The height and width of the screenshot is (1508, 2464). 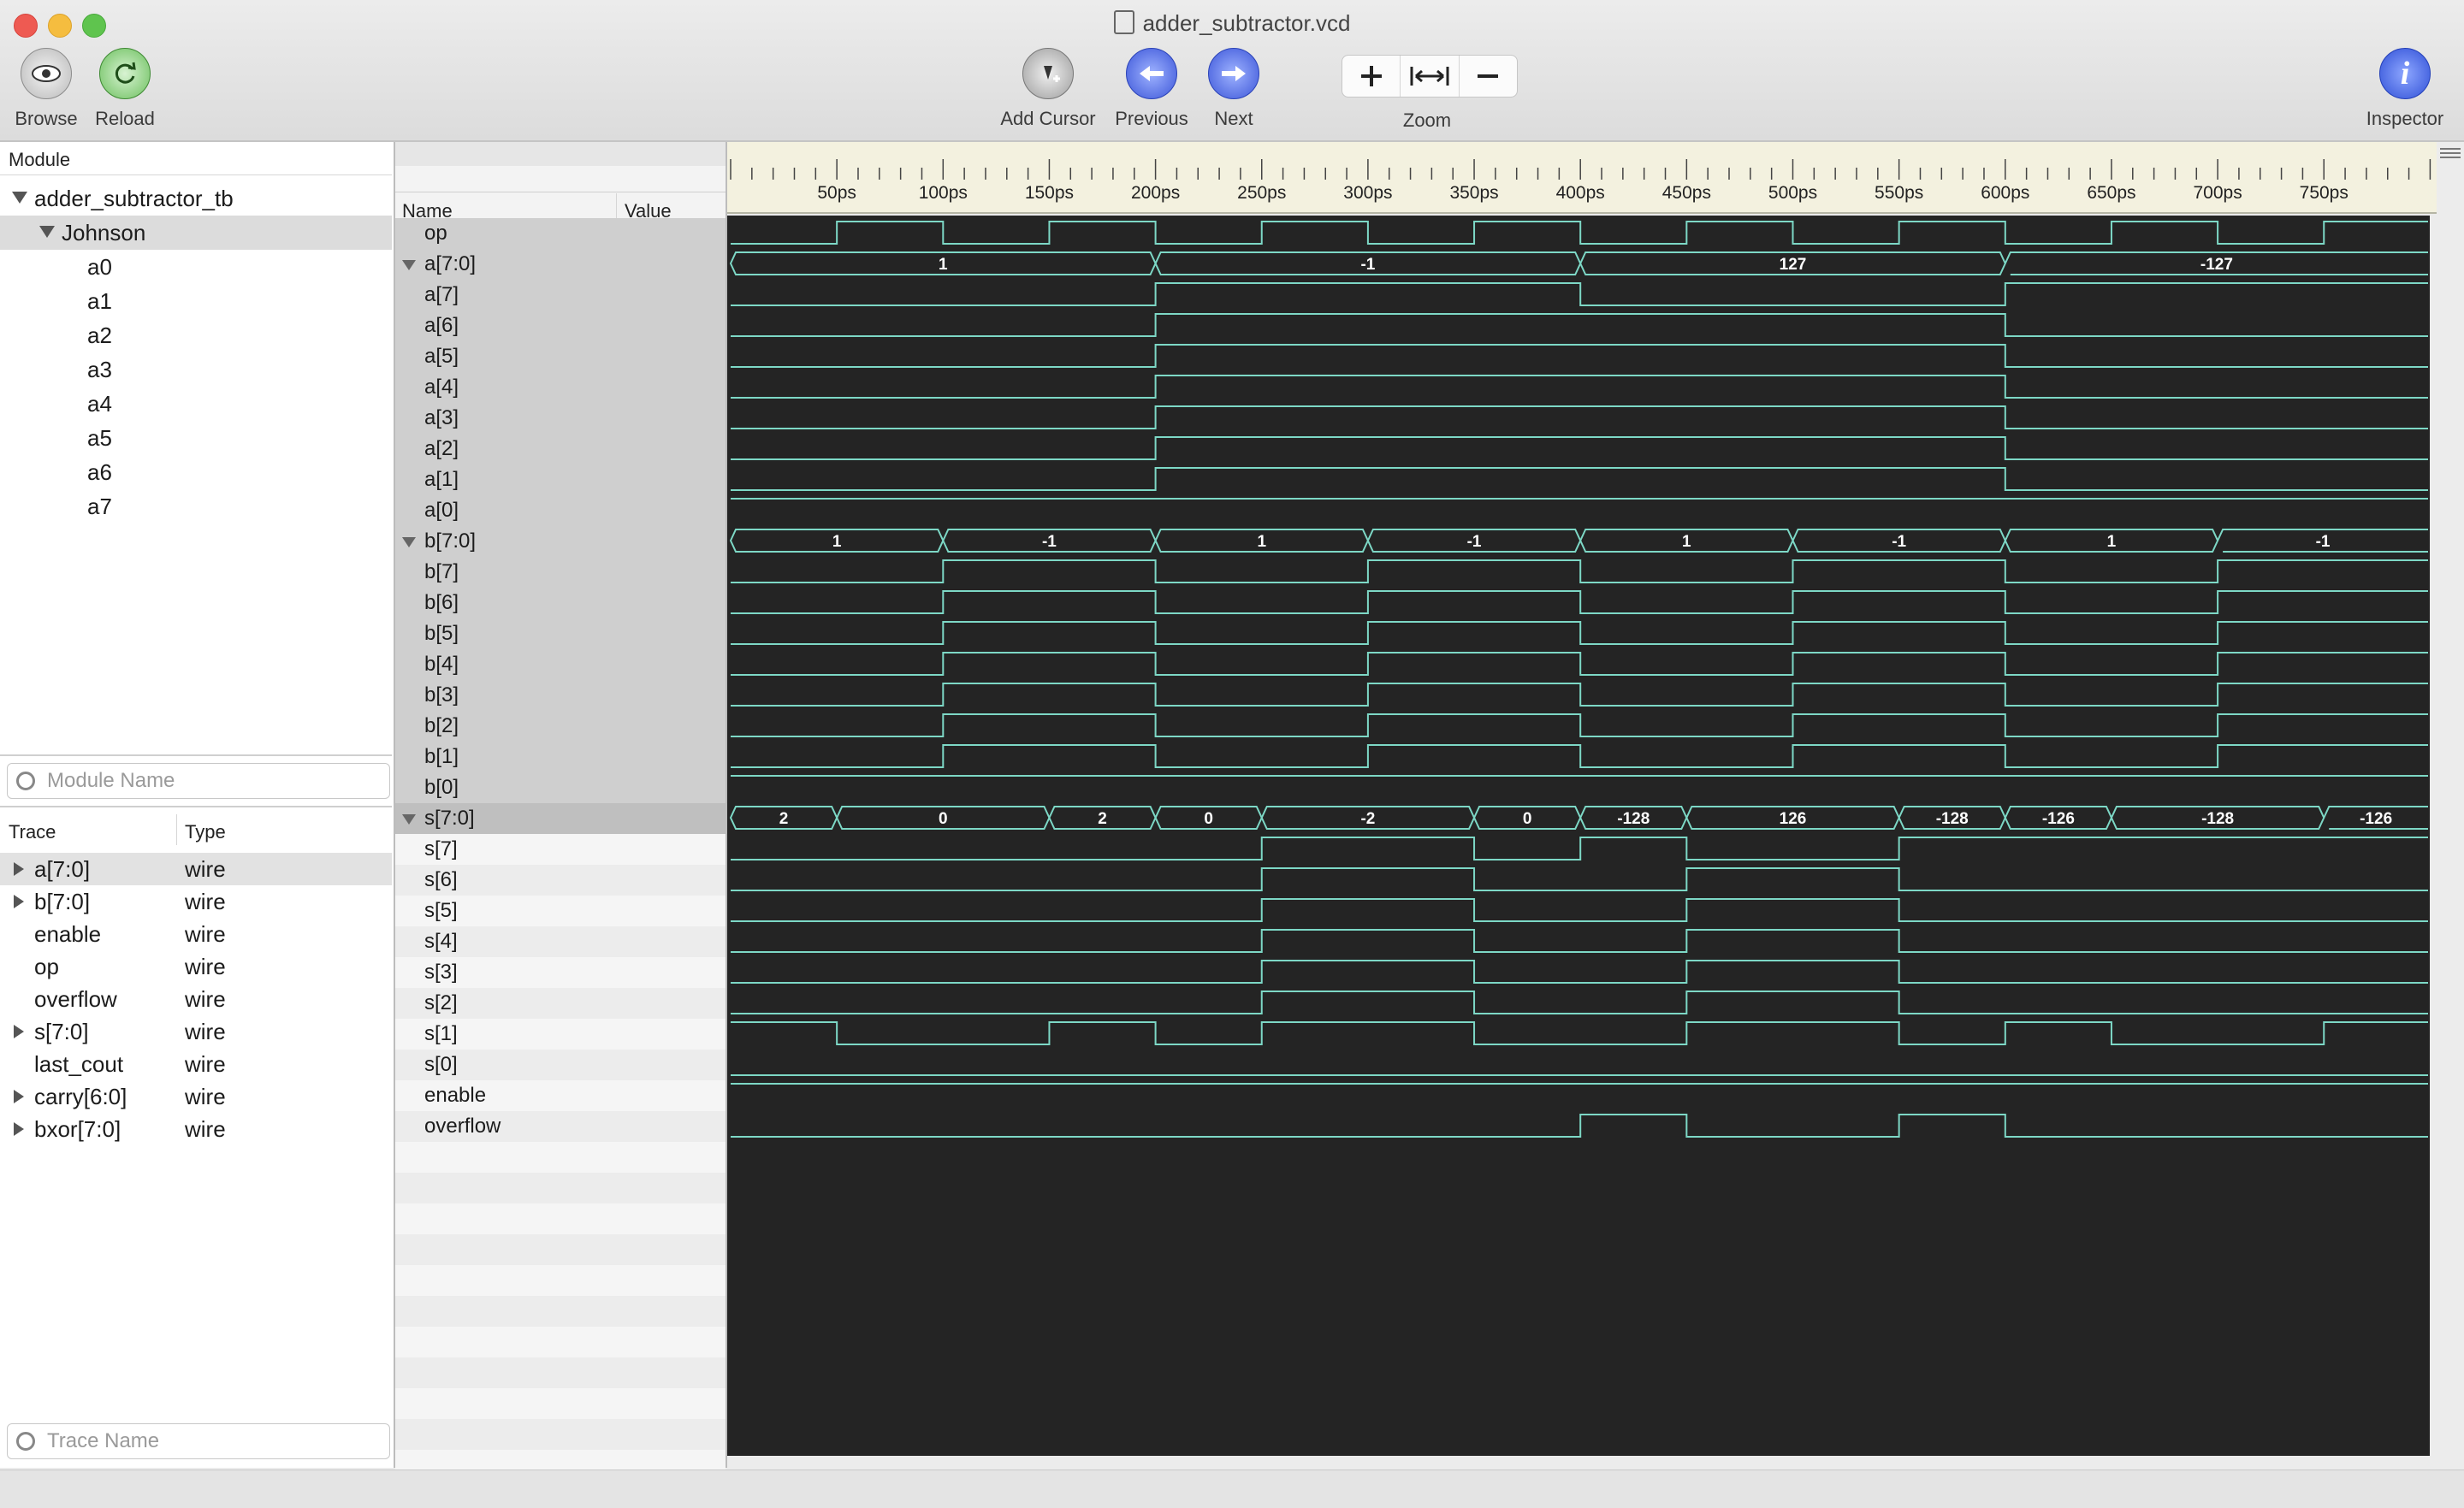 What do you see at coordinates (198, 1441) in the screenshot?
I see `trace-search-input: Trace Name` at bounding box center [198, 1441].